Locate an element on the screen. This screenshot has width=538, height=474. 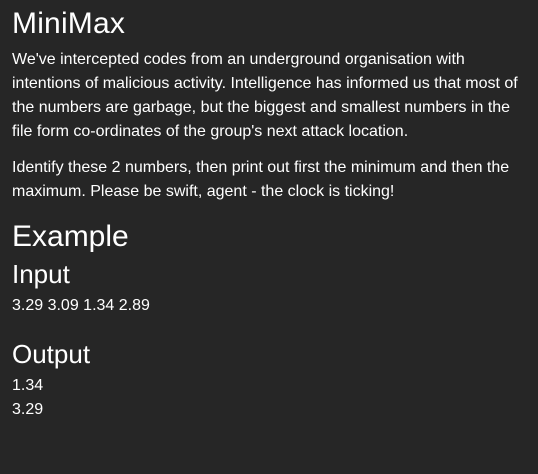
input-line: 3.29 3.09 1.34 2.89 is located at coordinates (81, 305).